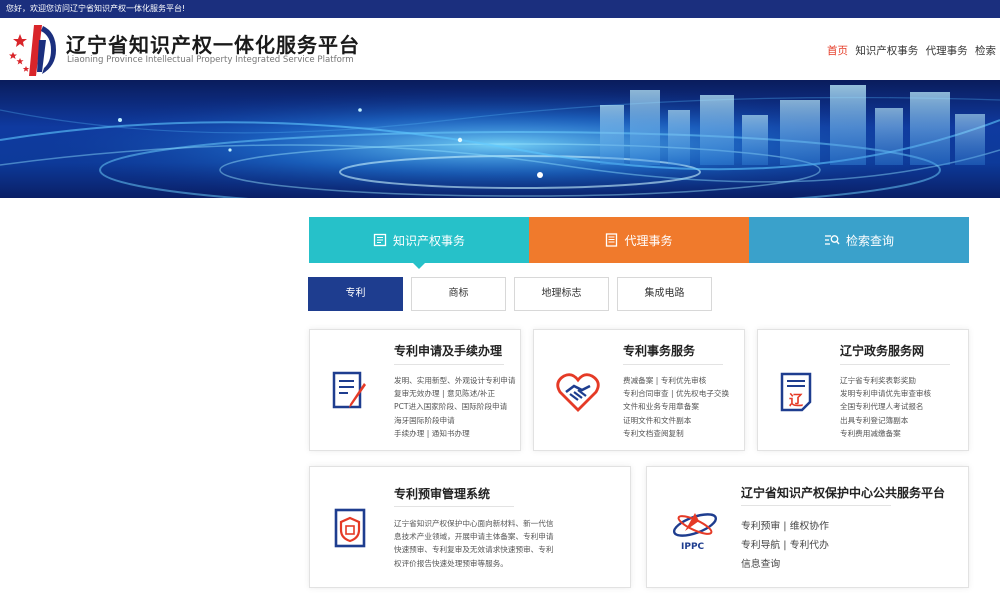 Image resolution: width=1000 pixels, height=613 pixels. I want to click on nav-home: 首页, so click(837, 51).